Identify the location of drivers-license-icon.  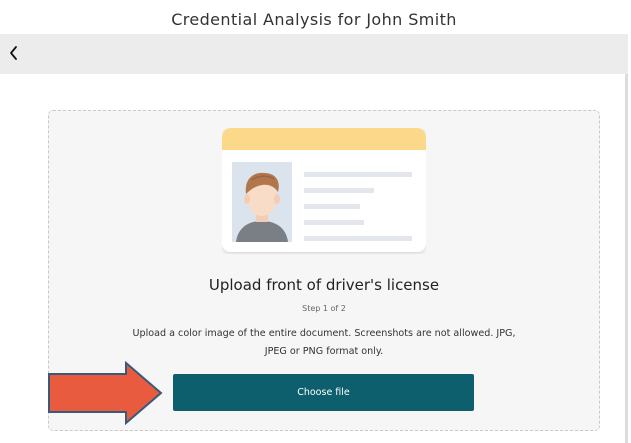
(324, 191).